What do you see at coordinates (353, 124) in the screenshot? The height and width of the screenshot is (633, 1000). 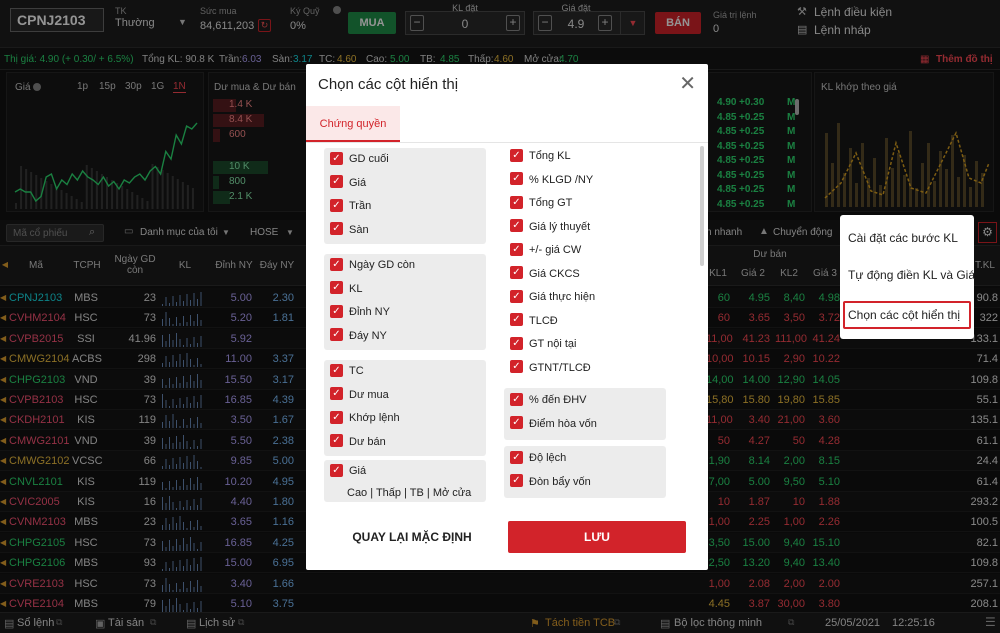 I see `tab-warrants: Chứng quyền` at bounding box center [353, 124].